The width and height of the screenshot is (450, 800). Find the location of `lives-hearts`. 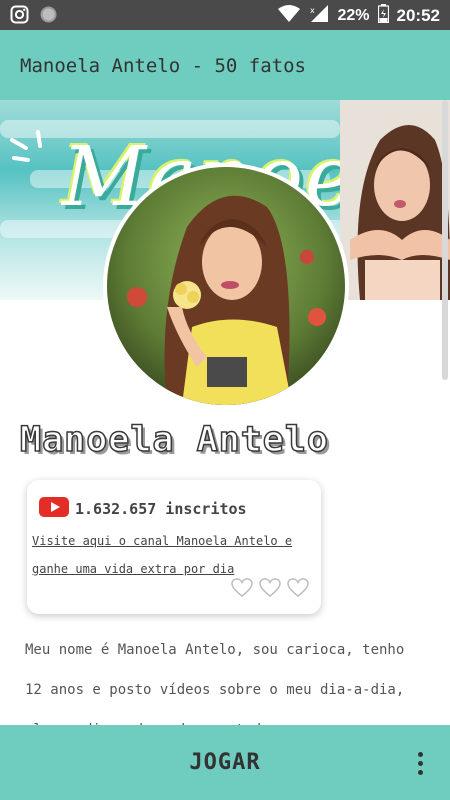

lives-hearts is located at coordinates (270, 588).